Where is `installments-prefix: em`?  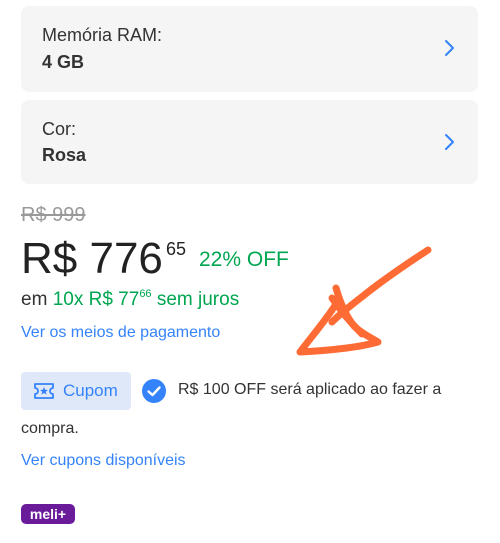 installments-prefix: em is located at coordinates (34, 299).